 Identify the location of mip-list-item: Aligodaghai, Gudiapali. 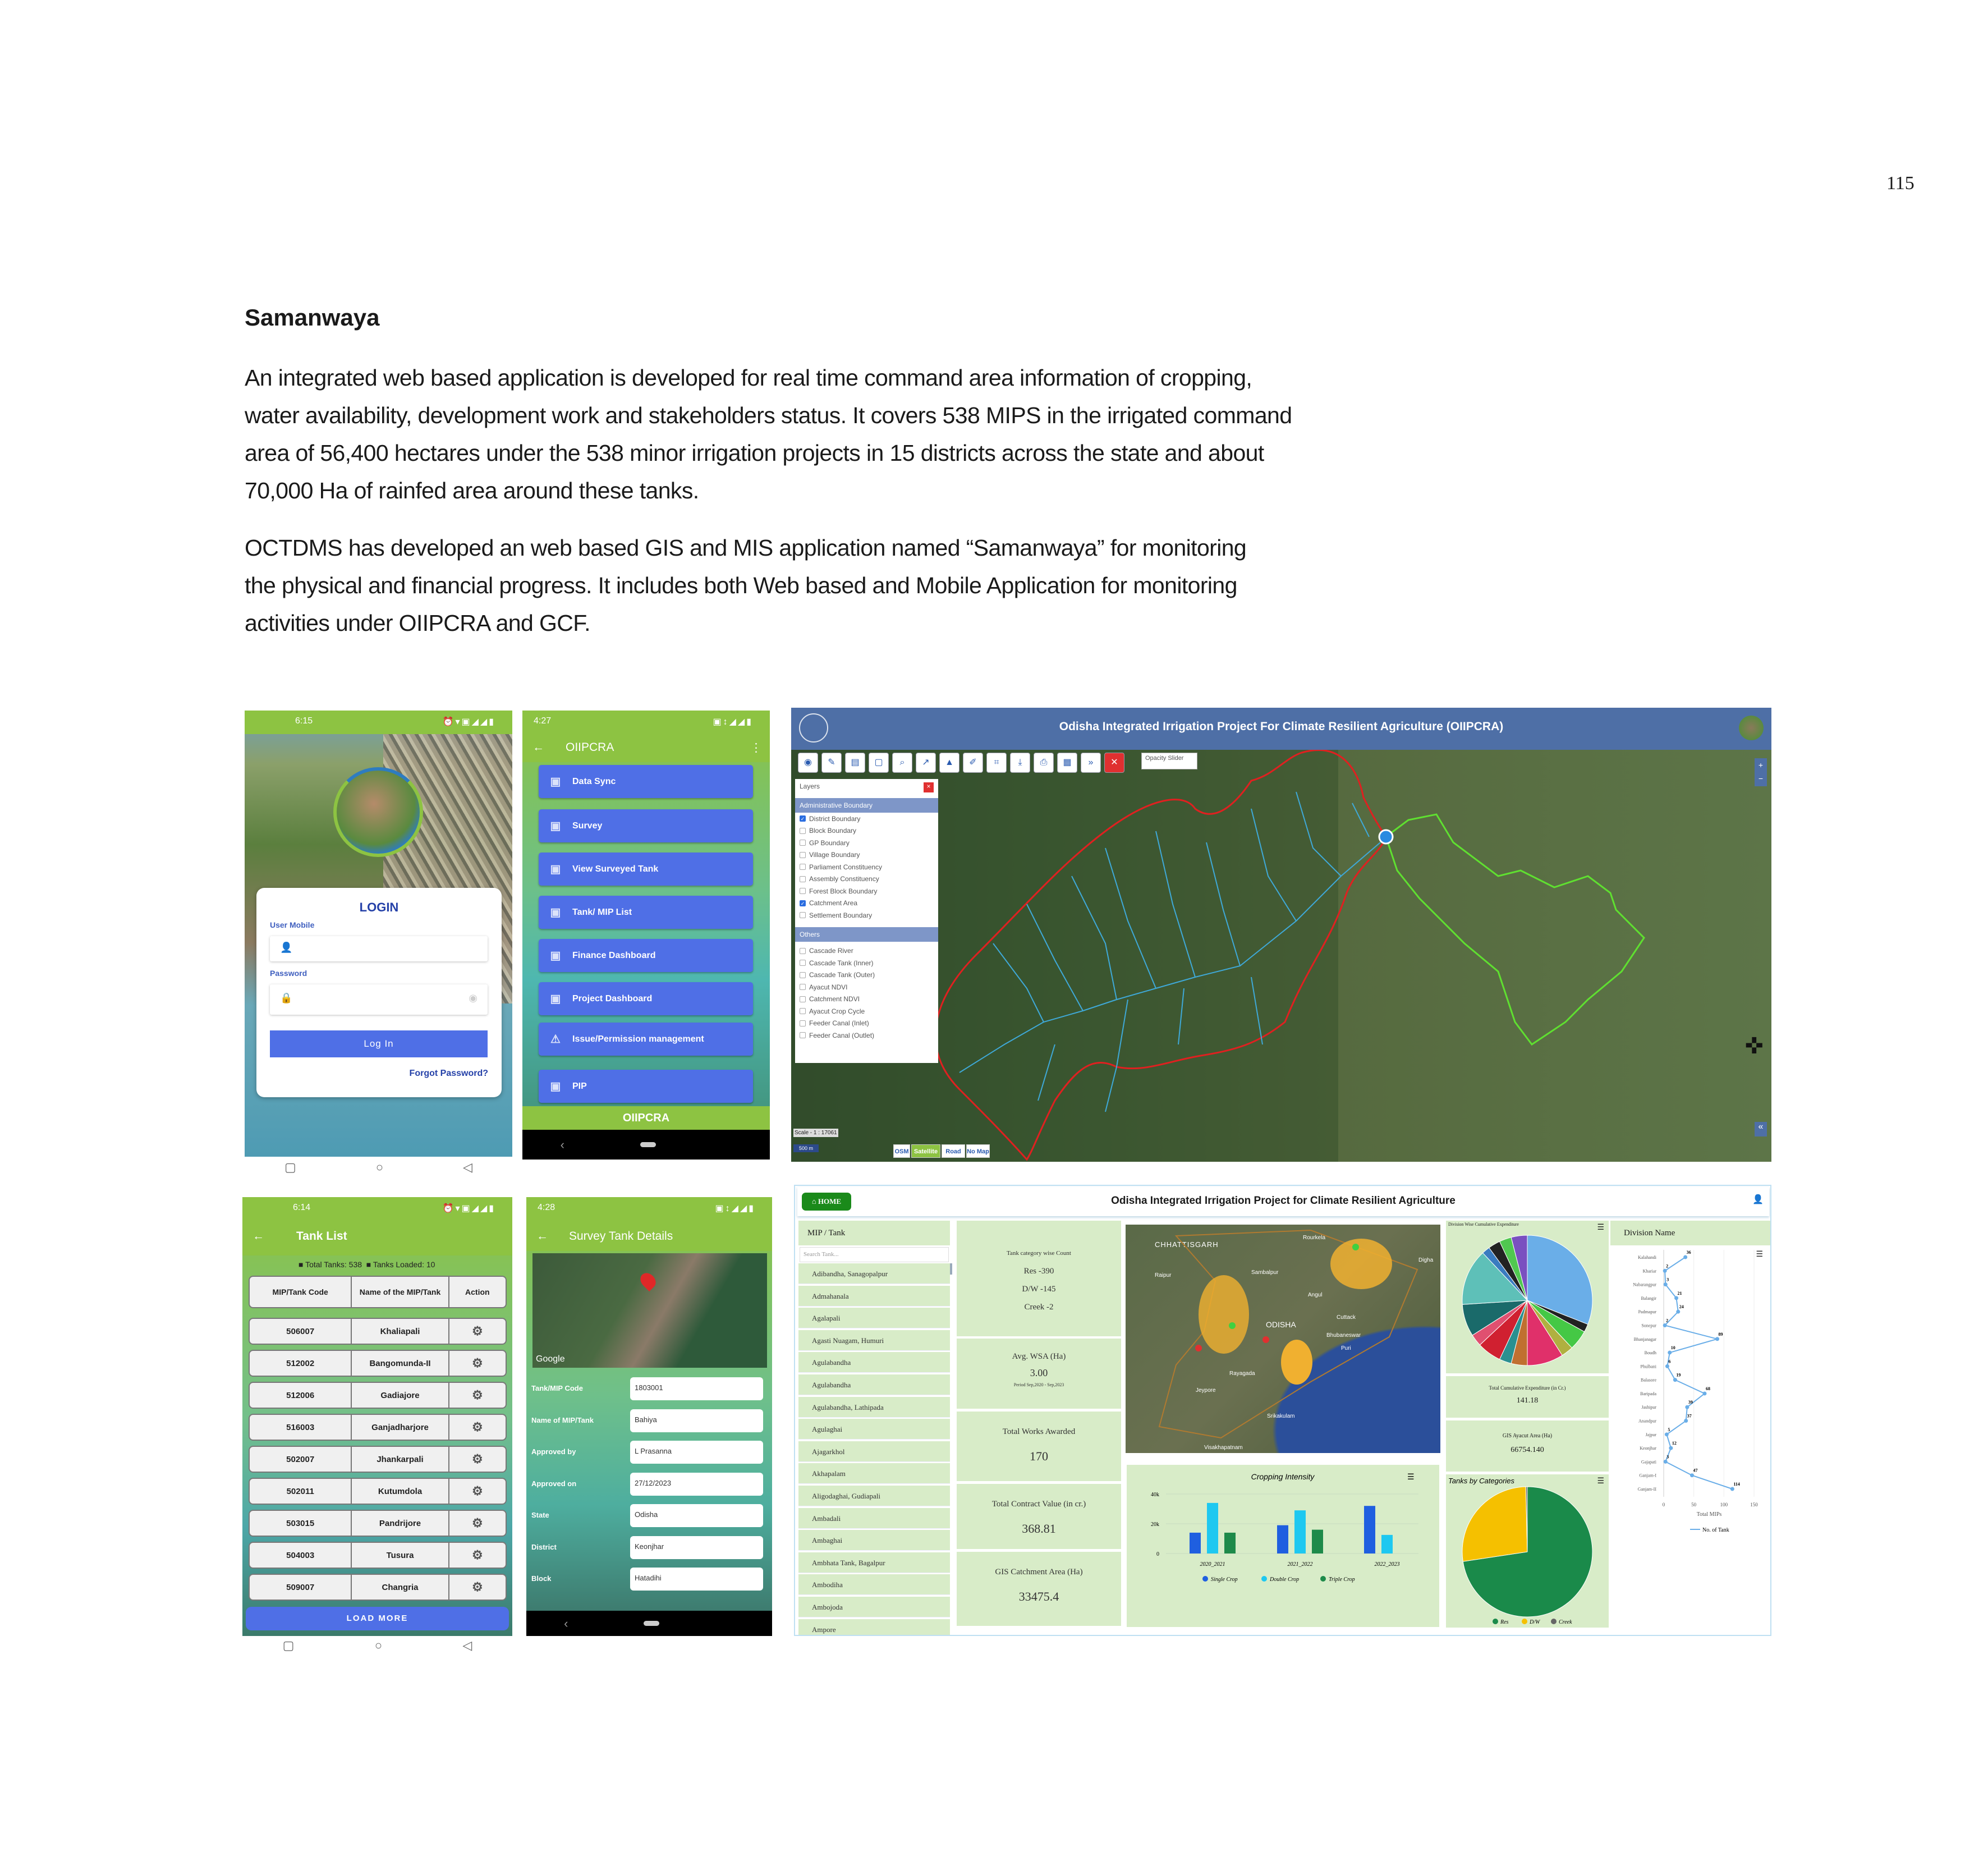
(874, 1496).